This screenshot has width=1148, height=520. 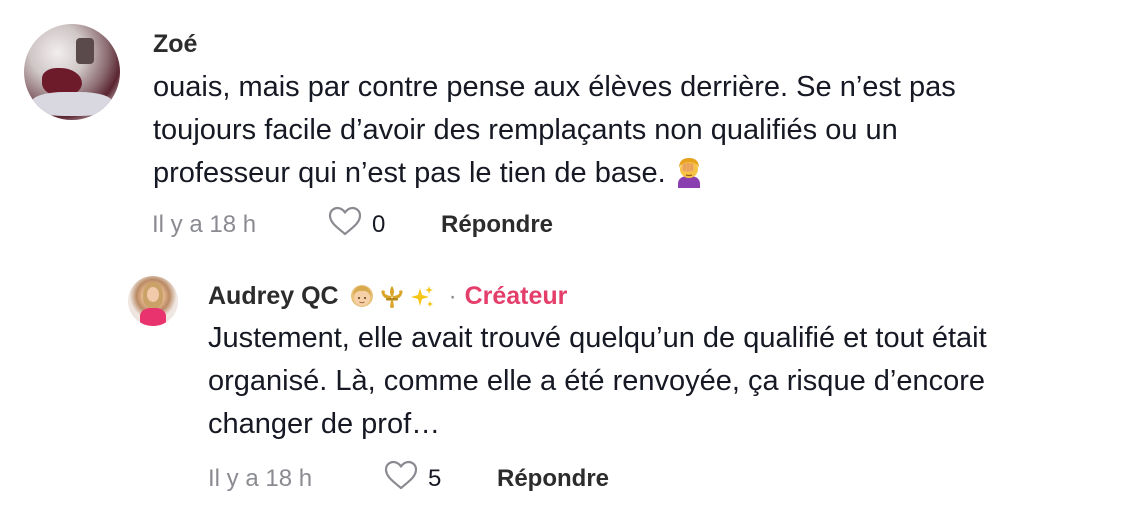 I want to click on fleur-de-lis-emoji-icon, so click(x=392, y=297).